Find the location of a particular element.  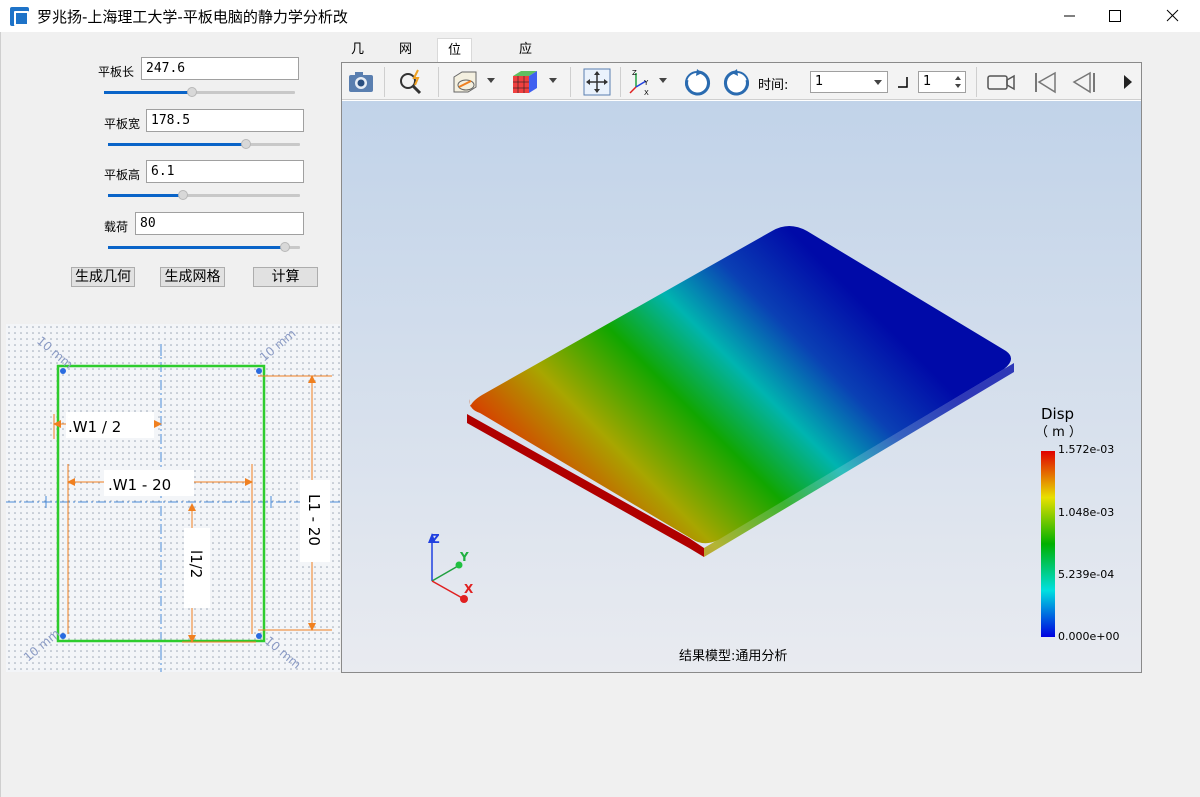

dim-w-minus-label: .W1 - 20 is located at coordinates (139, 485).